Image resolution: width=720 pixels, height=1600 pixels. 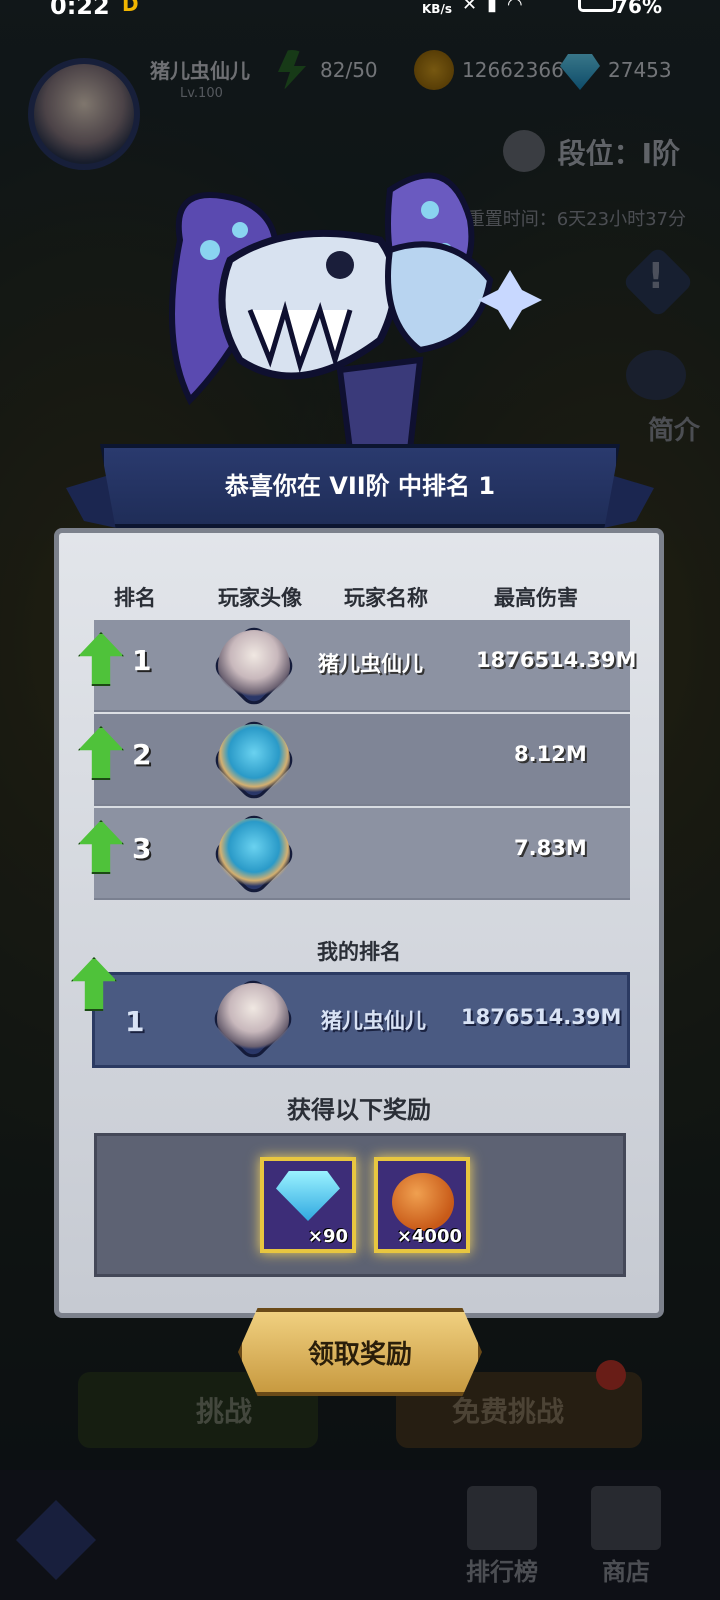 I want to click on battery-icon, so click(x=597, y=6).